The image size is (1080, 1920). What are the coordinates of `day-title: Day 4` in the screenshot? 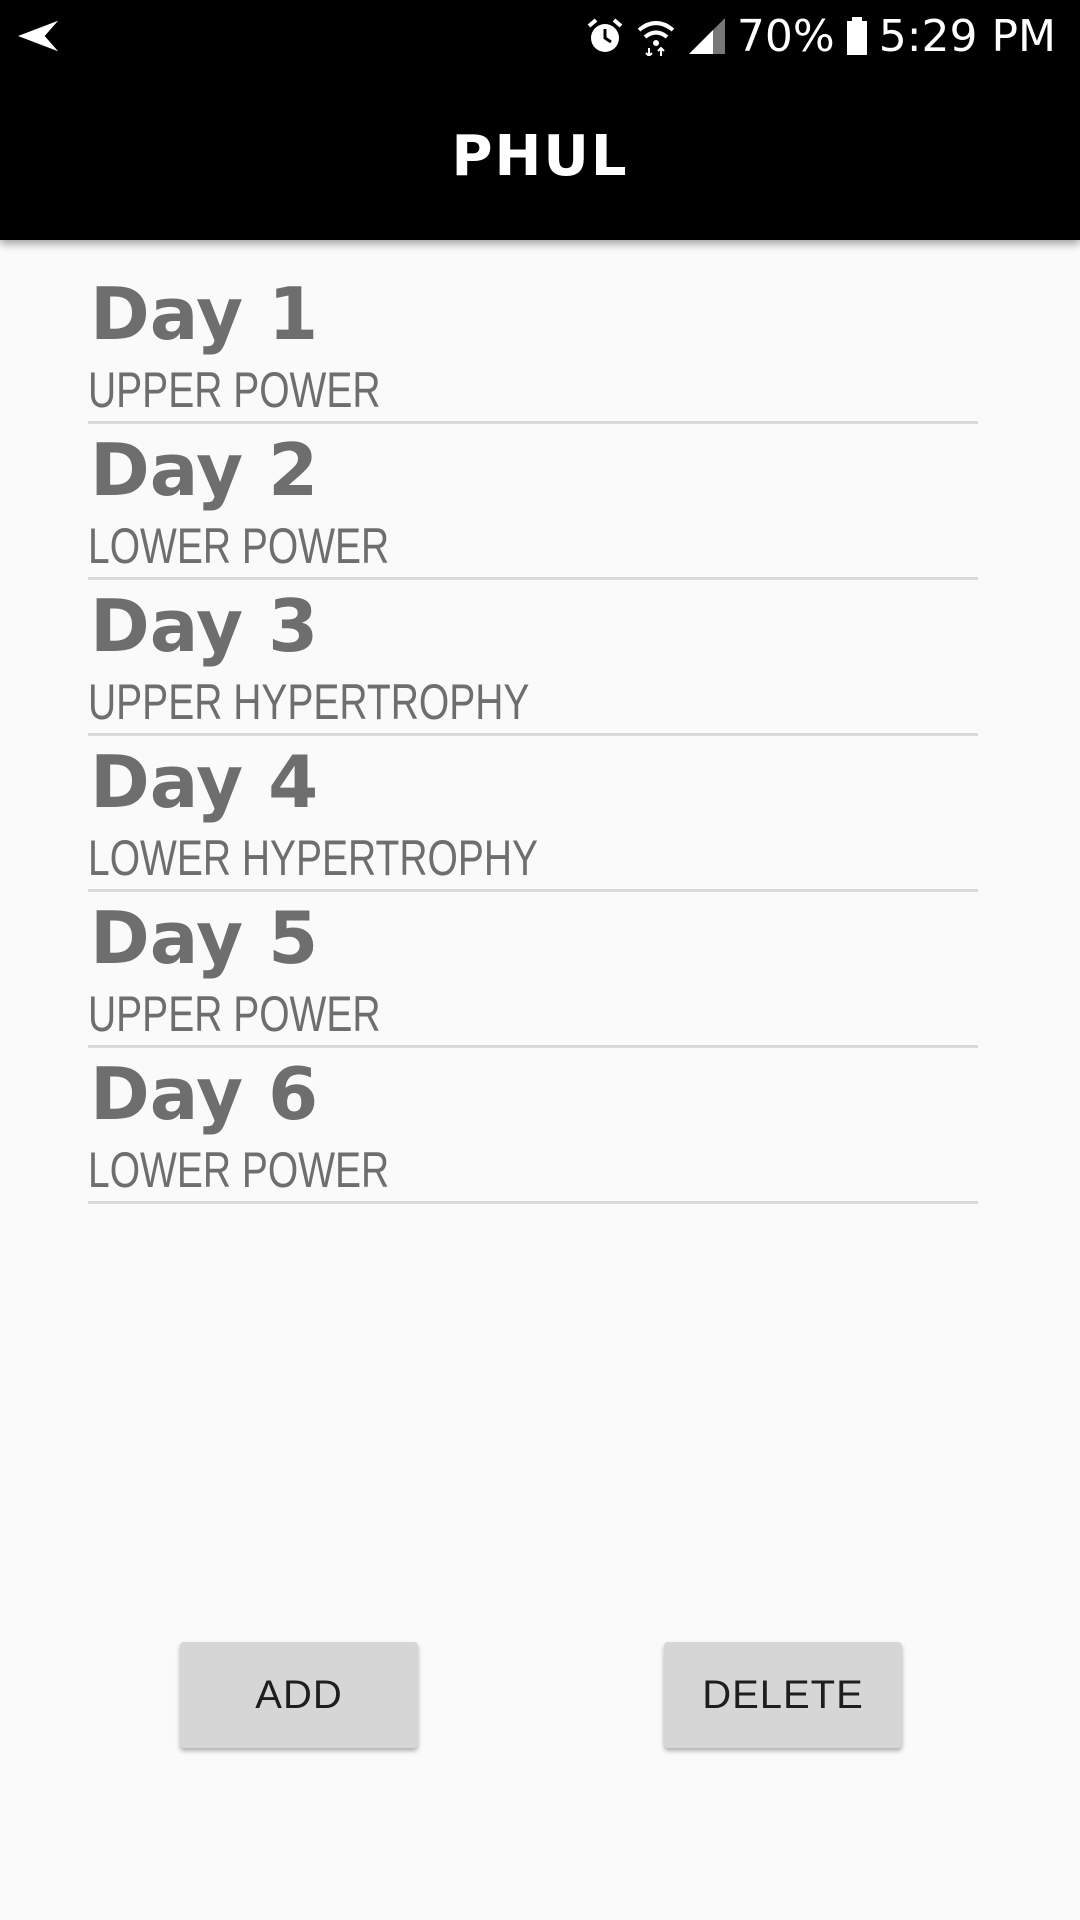 It's located at (204, 782).